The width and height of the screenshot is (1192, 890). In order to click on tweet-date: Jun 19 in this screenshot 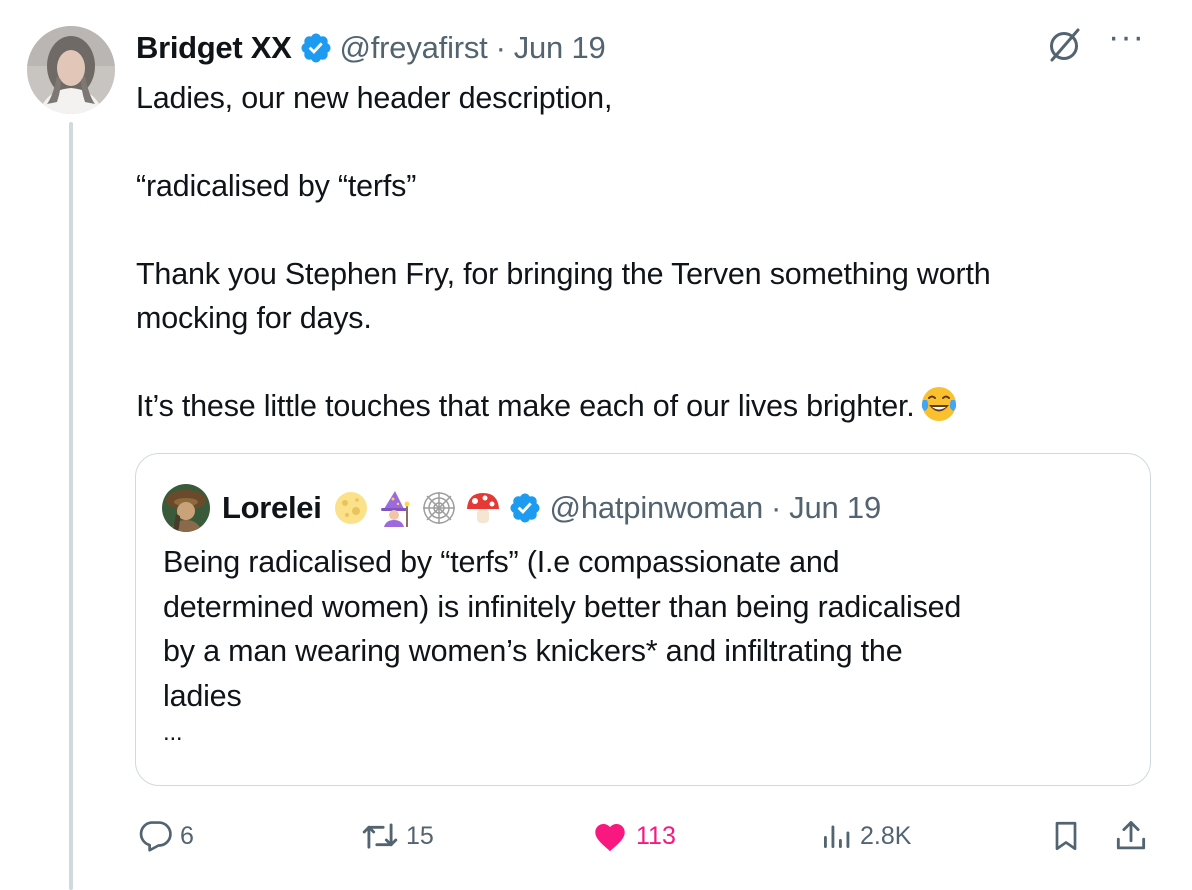, I will do `click(560, 48)`.